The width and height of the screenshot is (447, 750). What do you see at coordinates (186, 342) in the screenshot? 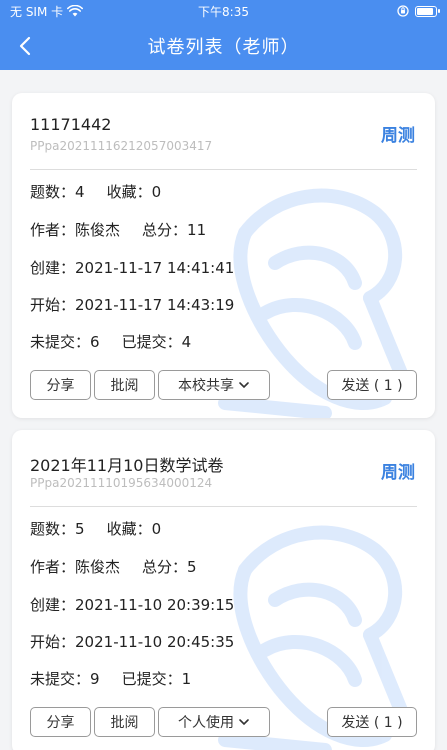
I see `submitted-count: 4` at bounding box center [186, 342].